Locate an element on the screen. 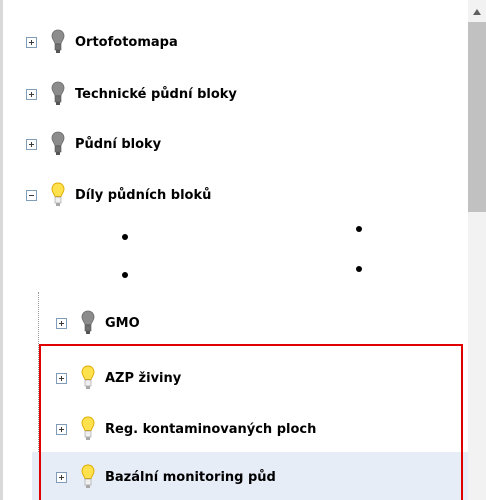  tree-item-gmo: GMO is located at coordinates (98, 323).